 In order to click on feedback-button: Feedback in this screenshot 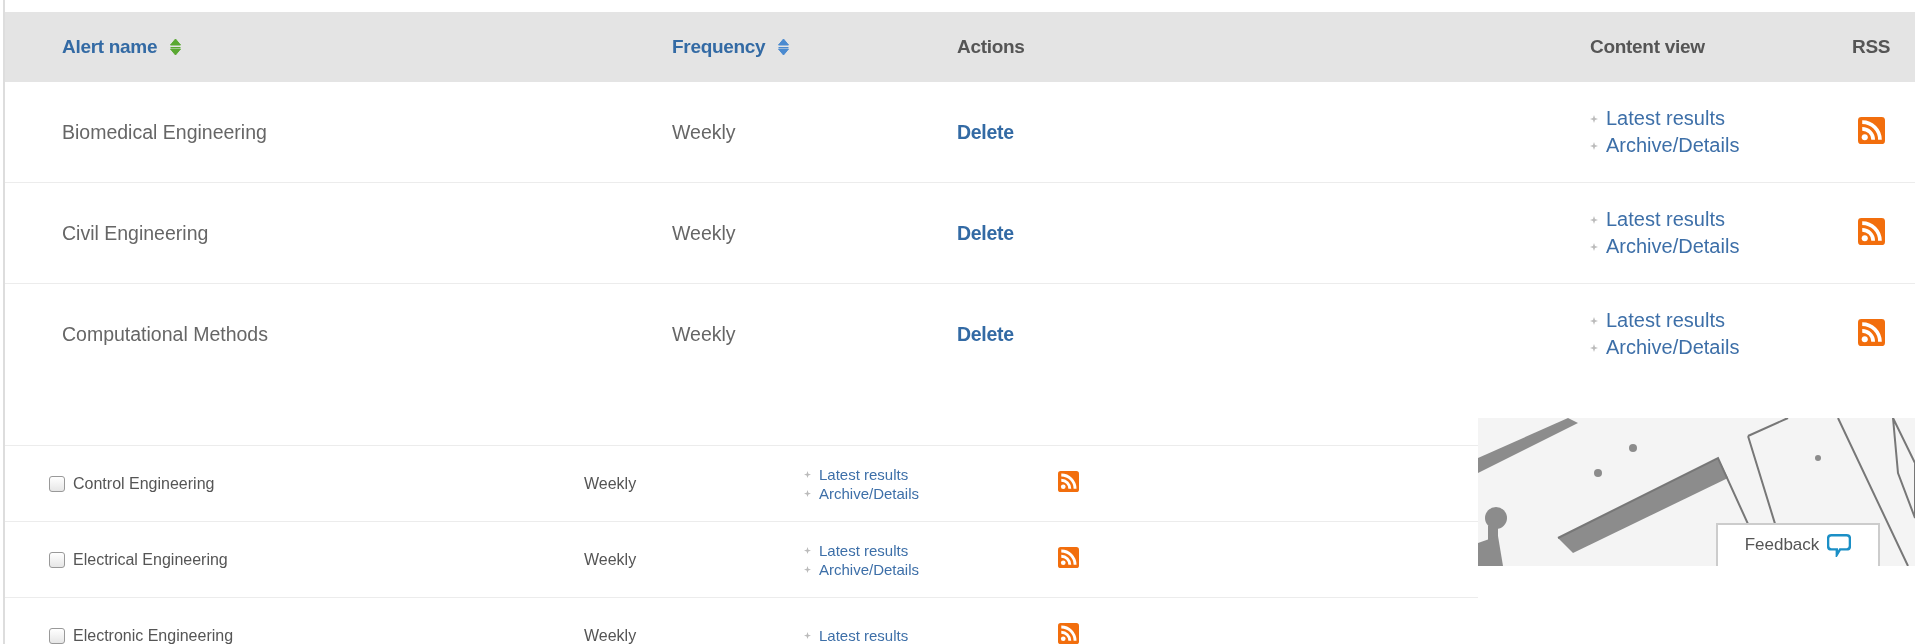, I will do `click(1798, 544)`.